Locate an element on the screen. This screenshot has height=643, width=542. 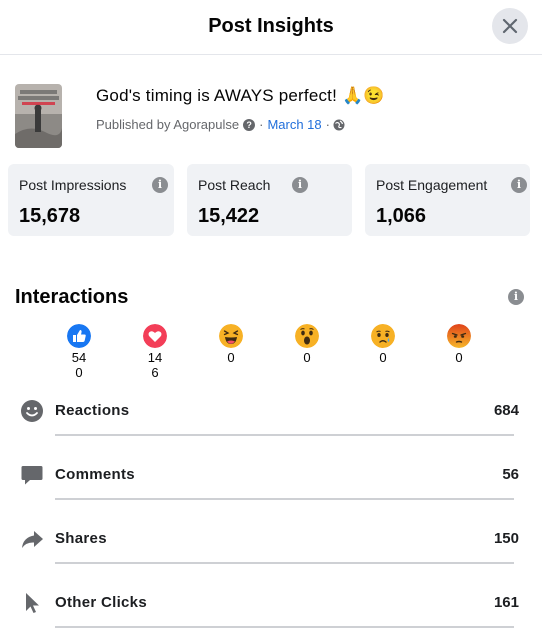
stat-label: Post Reach is located at coordinates (234, 185).